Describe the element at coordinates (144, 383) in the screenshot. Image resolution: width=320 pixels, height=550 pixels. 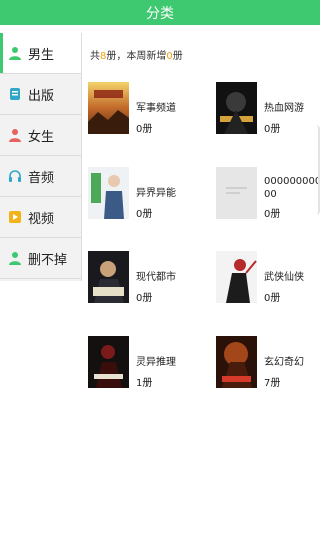
I see `category-count: 1册` at that location.